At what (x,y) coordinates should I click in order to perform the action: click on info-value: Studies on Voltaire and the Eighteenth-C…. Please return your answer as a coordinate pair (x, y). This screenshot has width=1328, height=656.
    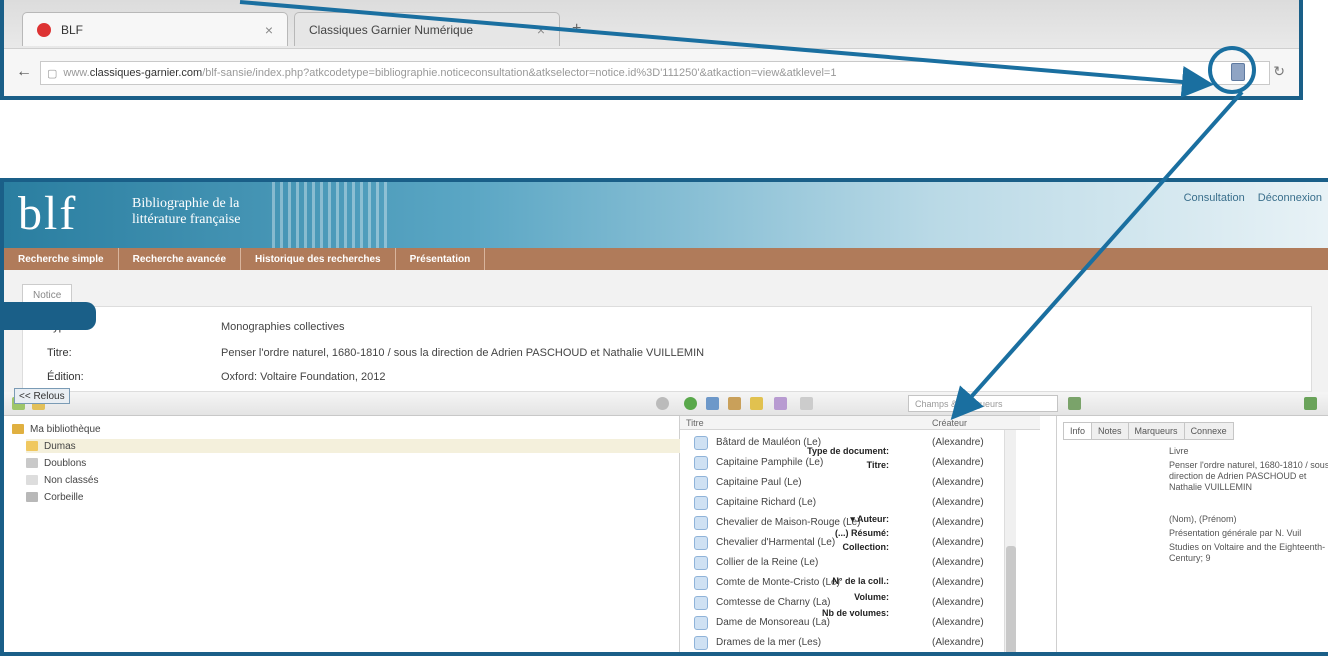
    Looking at the image, I should click on (1248, 553).